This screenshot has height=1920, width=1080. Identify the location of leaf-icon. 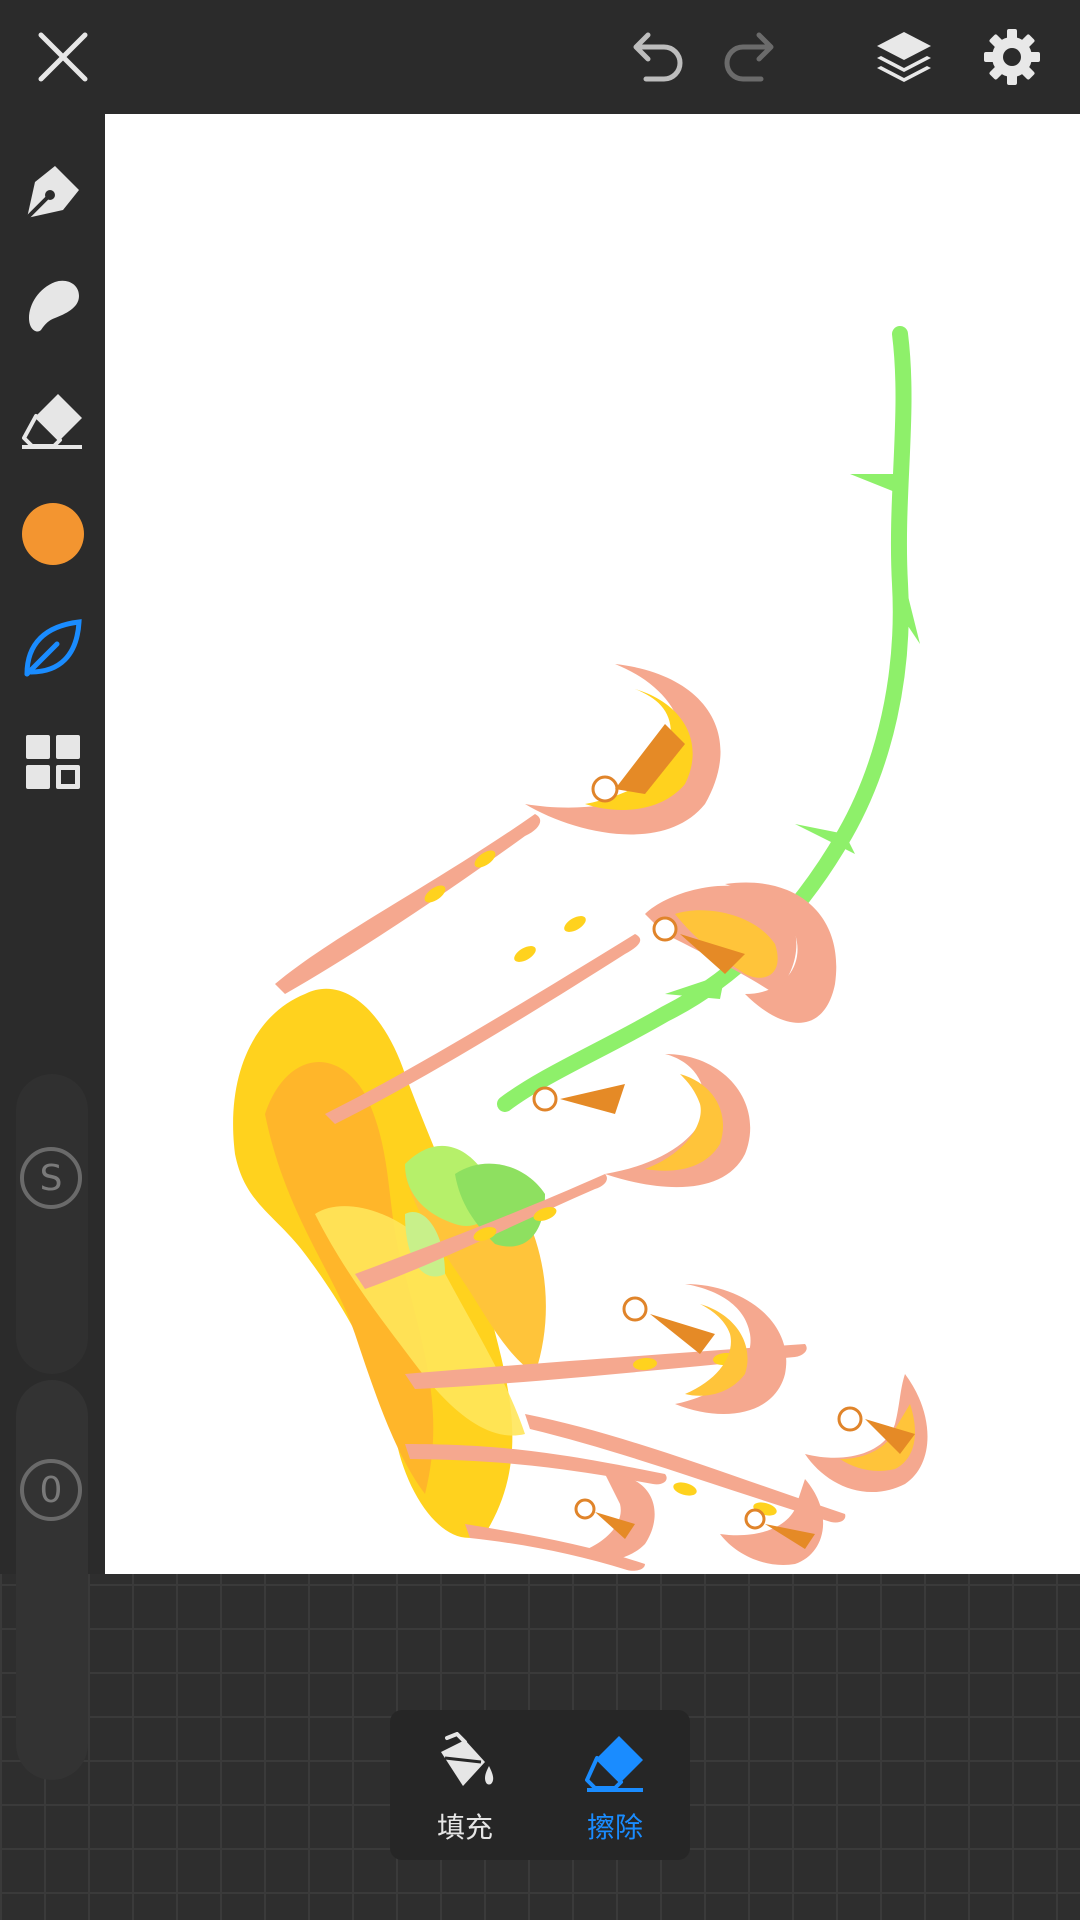
(53, 648).